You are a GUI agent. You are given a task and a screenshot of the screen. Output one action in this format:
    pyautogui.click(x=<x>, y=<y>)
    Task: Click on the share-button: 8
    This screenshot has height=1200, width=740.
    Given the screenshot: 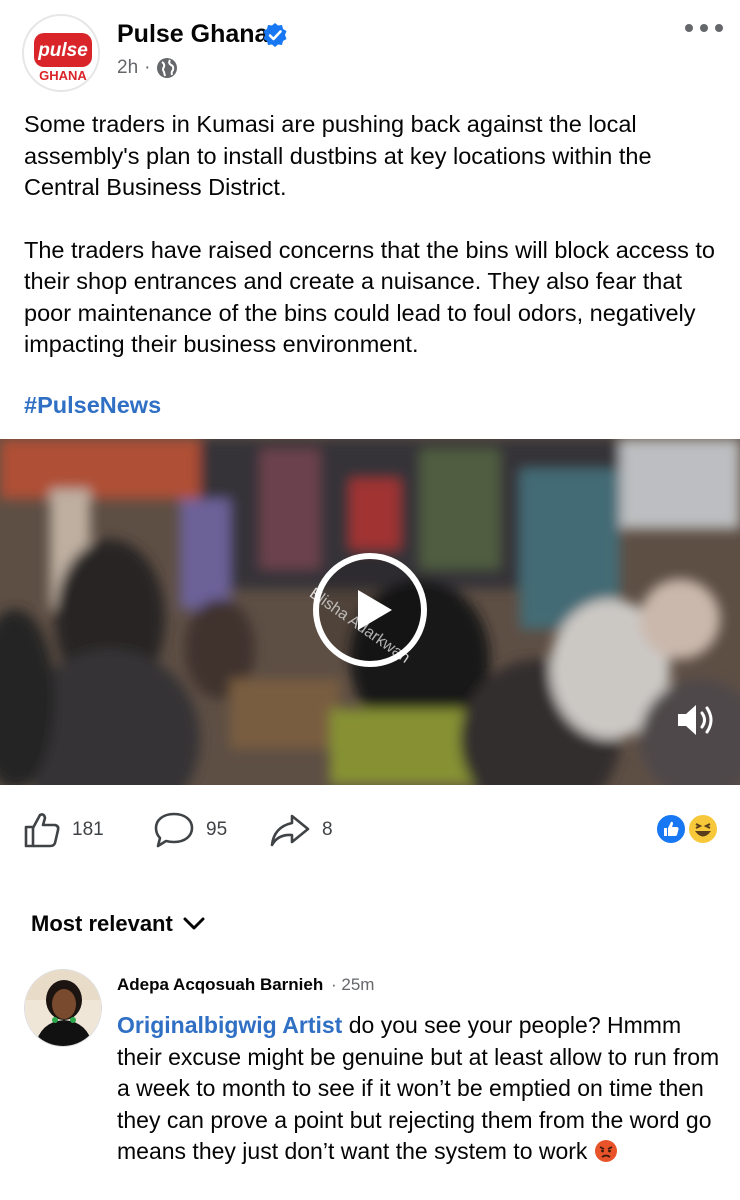 What is the action you would take?
    pyautogui.click(x=300, y=830)
    